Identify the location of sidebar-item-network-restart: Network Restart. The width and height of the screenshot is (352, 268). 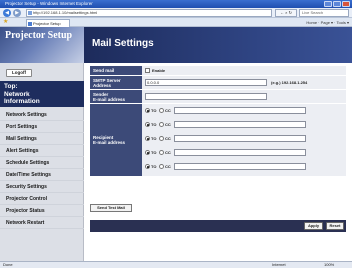
(42, 223).